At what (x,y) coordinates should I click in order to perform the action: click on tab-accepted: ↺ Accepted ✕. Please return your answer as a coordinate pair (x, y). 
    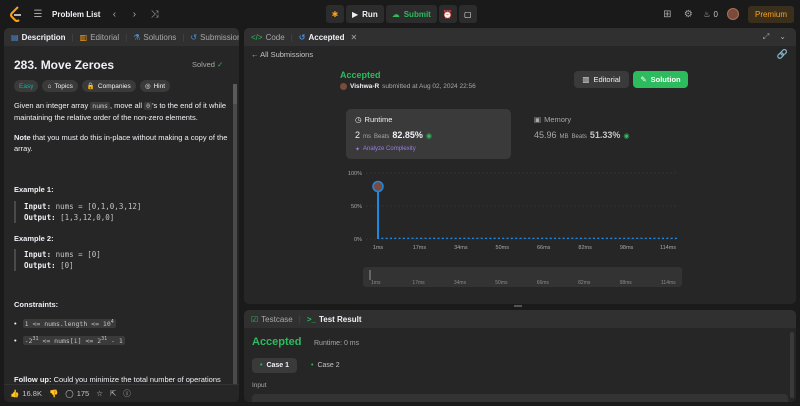
    Looking at the image, I should click on (328, 37).